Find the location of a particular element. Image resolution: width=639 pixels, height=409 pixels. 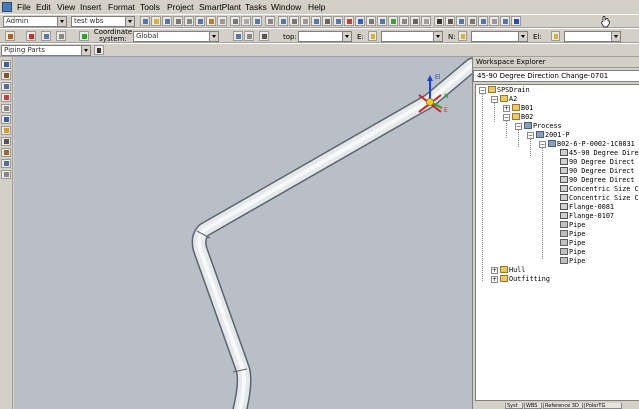

measure-icon is located at coordinates (338, 21).